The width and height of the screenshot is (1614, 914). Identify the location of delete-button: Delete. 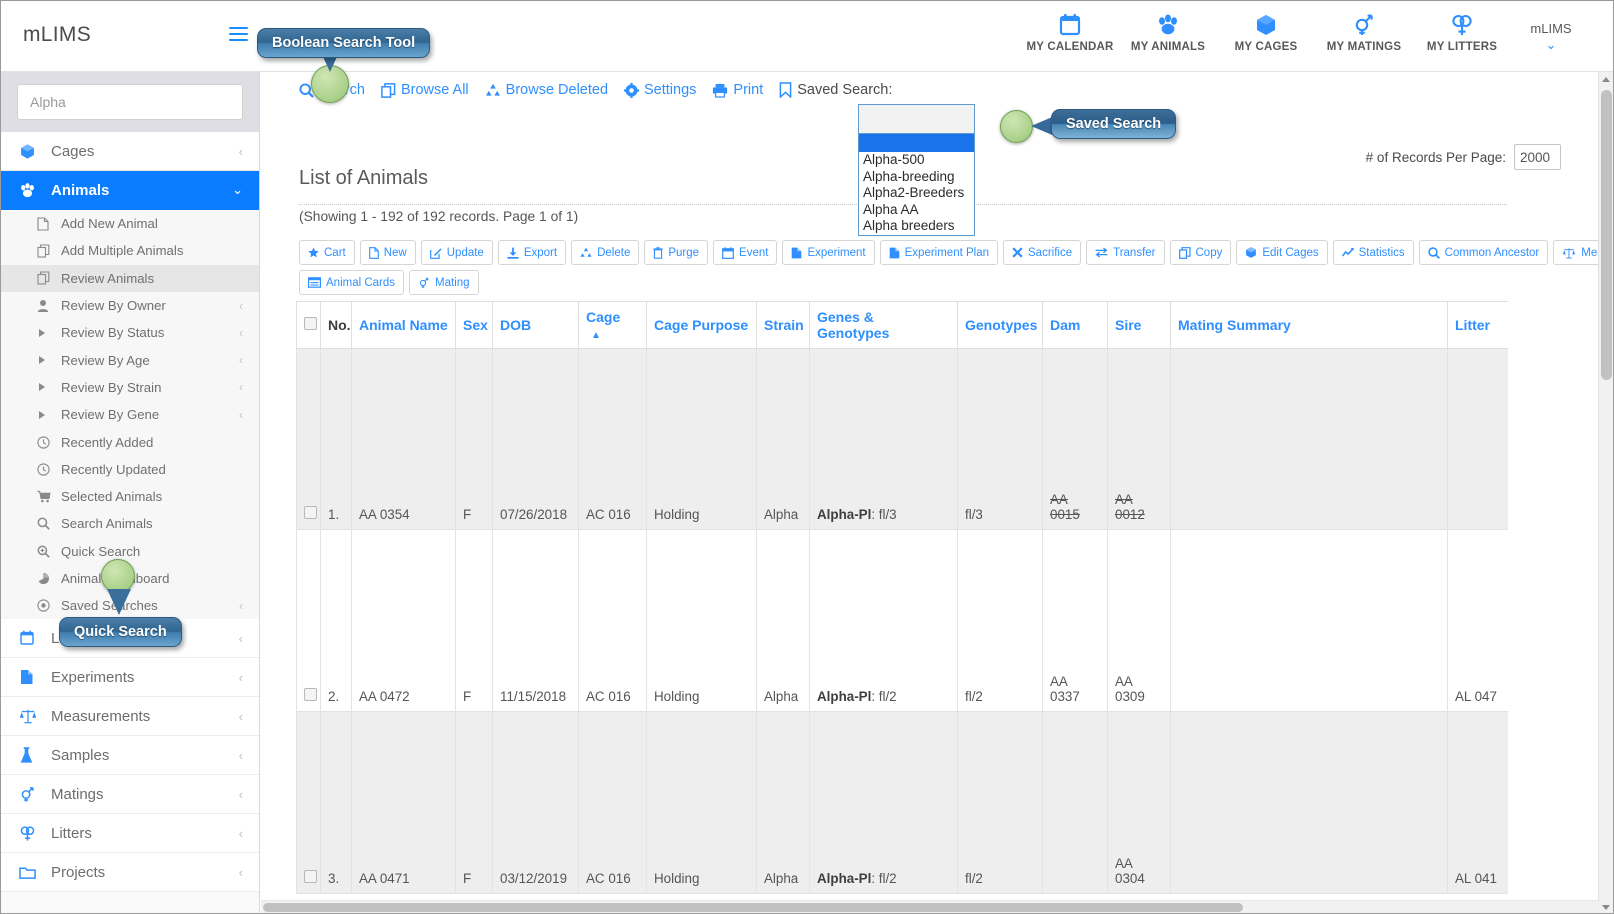
(605, 252).